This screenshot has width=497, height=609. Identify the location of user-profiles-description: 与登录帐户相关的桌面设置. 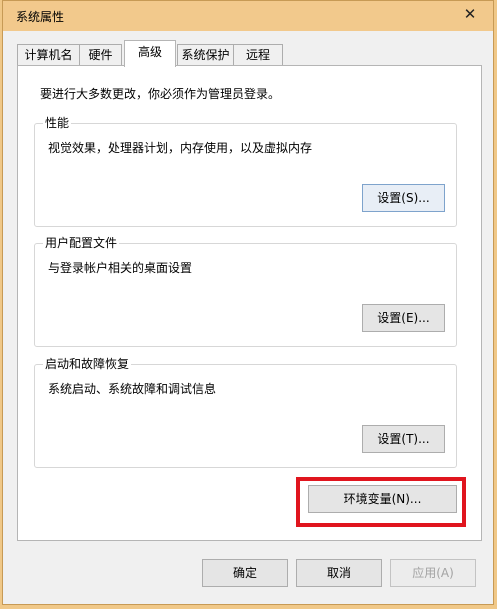
(120, 268).